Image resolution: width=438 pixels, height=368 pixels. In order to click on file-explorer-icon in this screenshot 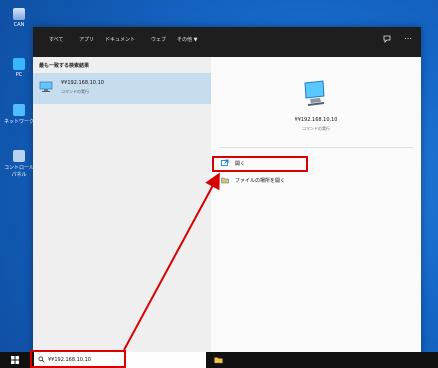, I will do `click(218, 360)`.